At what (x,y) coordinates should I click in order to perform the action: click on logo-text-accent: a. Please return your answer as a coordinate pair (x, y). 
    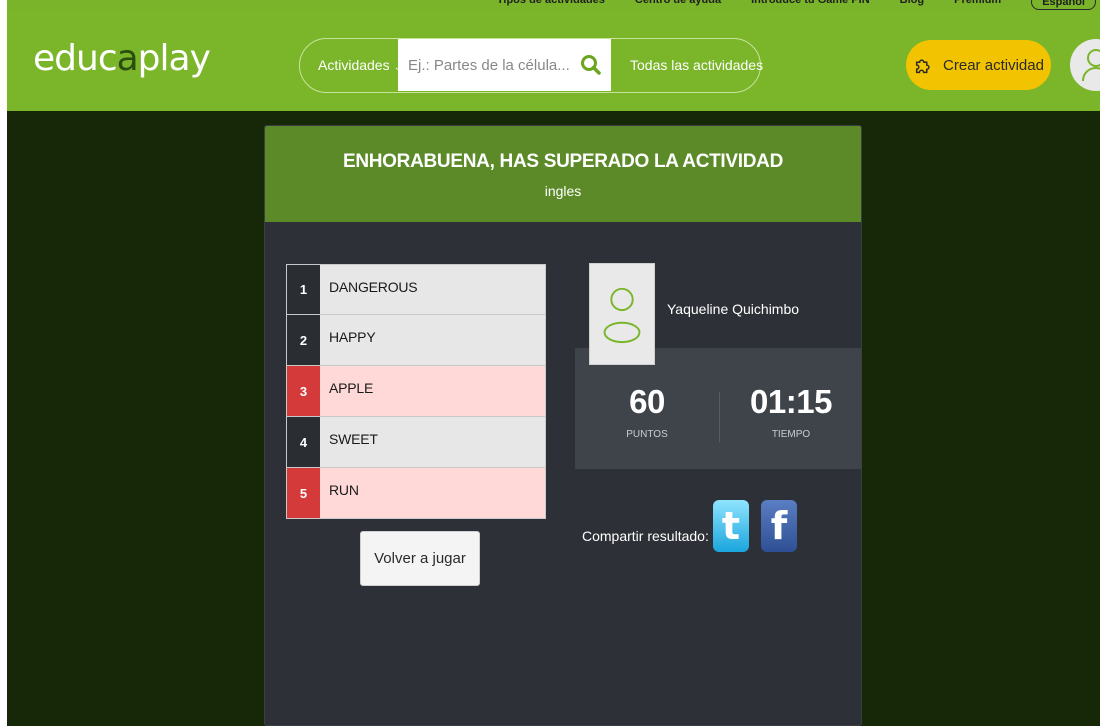
    Looking at the image, I should click on (127, 58).